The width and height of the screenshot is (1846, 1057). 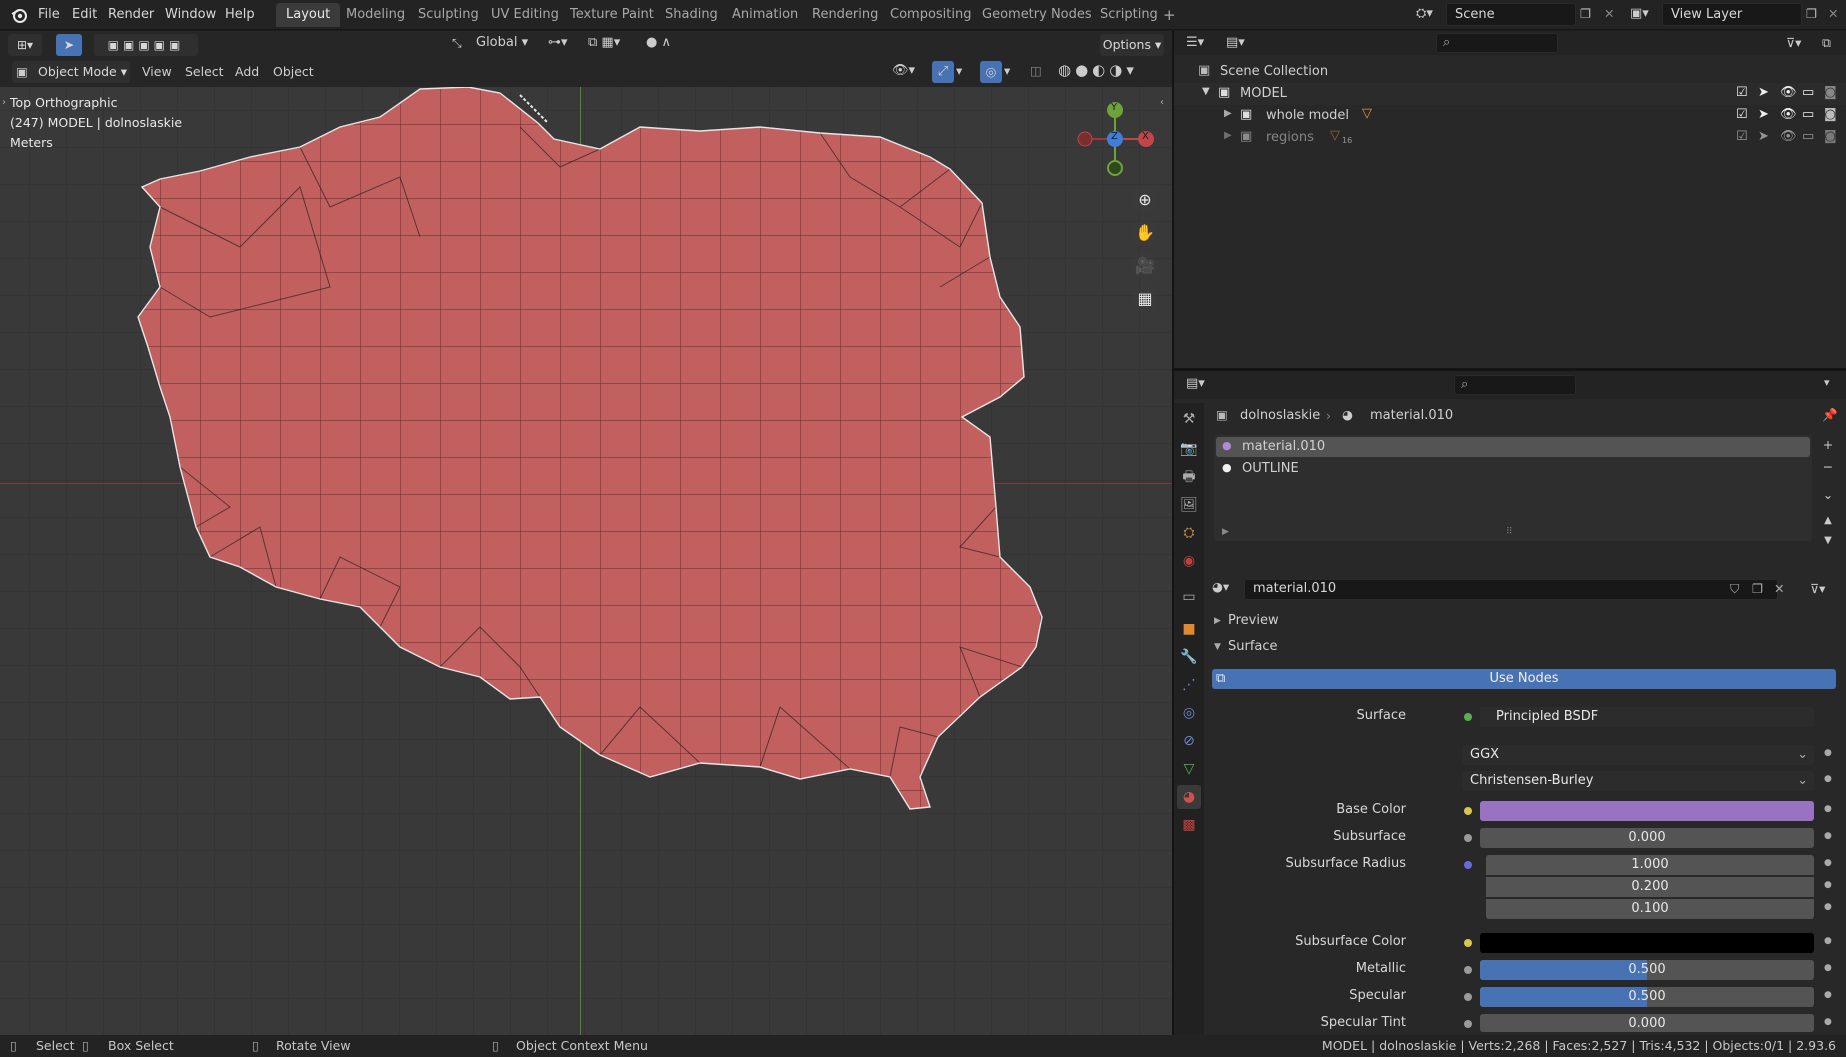 I want to click on base-color-swatch, so click(x=1647, y=811).